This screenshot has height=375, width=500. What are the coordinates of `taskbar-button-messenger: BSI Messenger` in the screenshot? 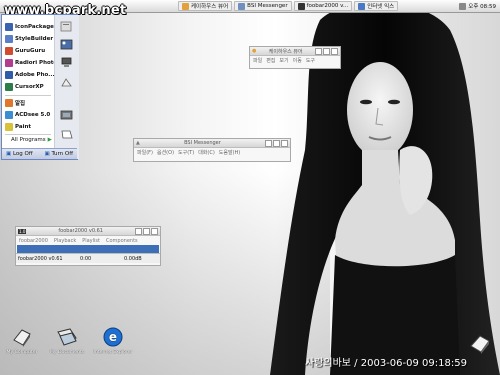 It's located at (263, 6).